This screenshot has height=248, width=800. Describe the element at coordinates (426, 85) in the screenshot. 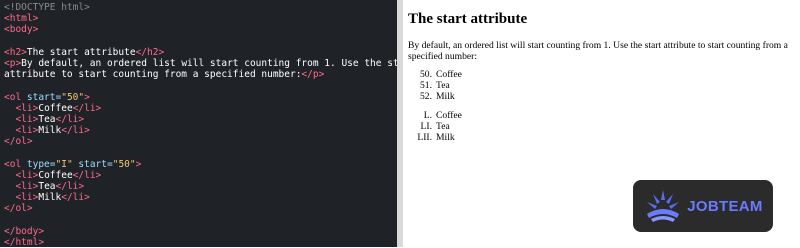

I see `list-marker: 51.` at that location.